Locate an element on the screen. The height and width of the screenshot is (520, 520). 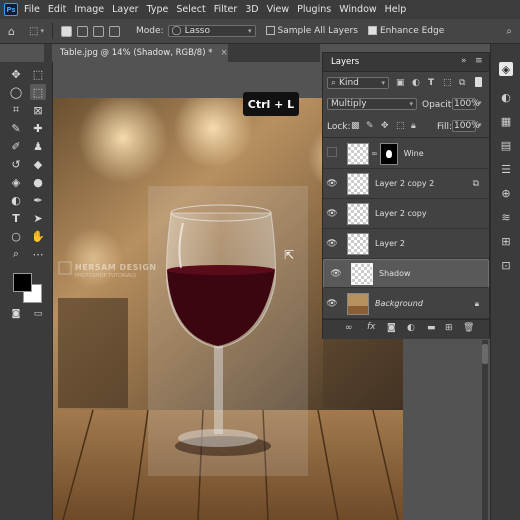
fill-input: 100% is located at coordinates (466, 126).